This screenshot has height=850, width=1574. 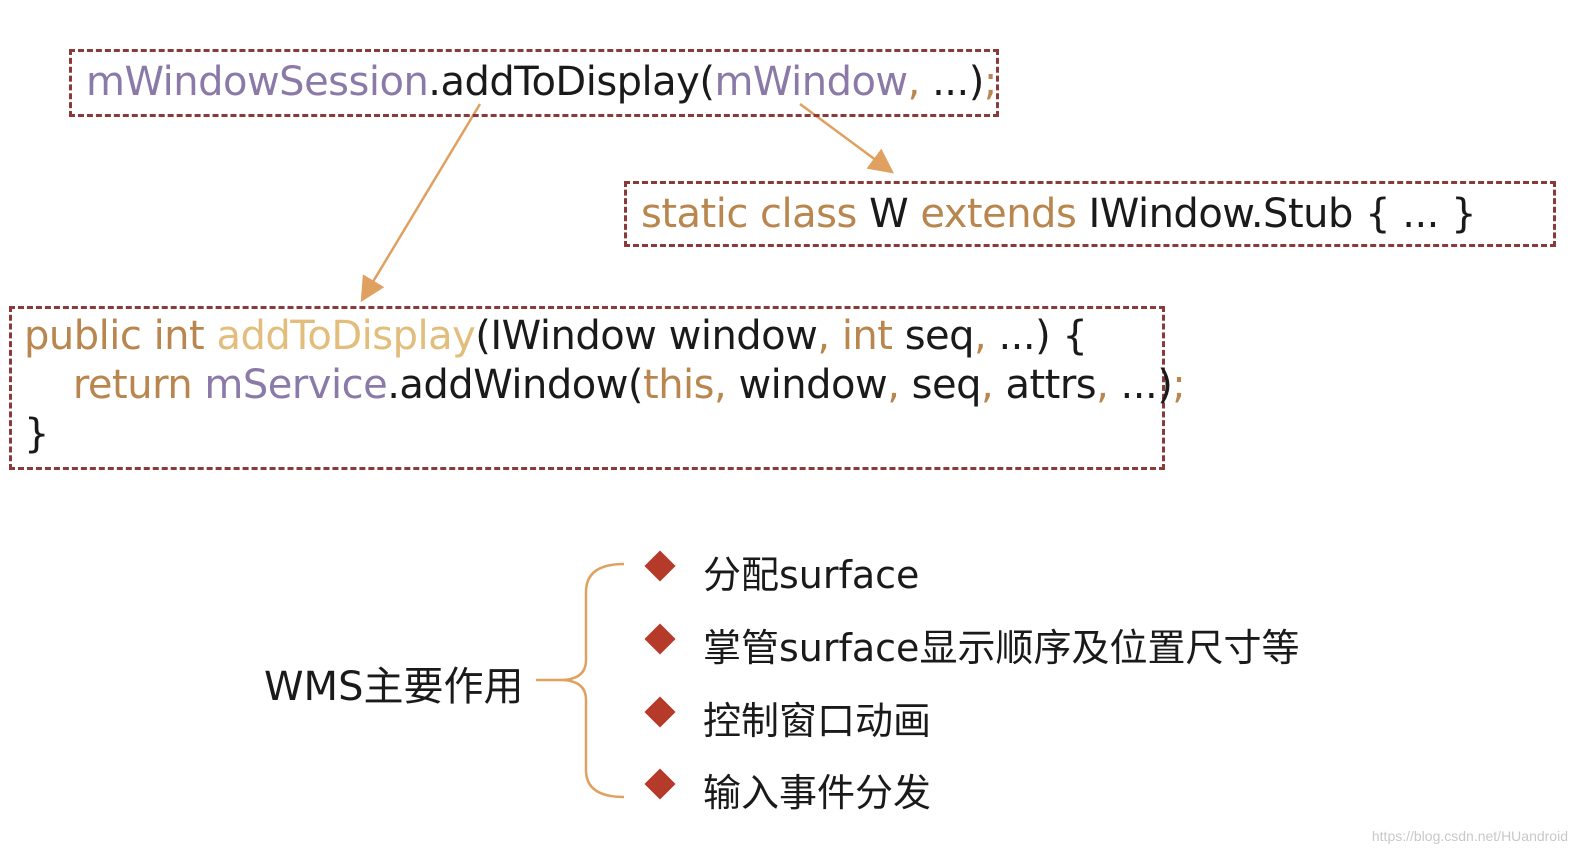 What do you see at coordinates (296, 385) in the screenshot?
I see `code-token: mService` at bounding box center [296, 385].